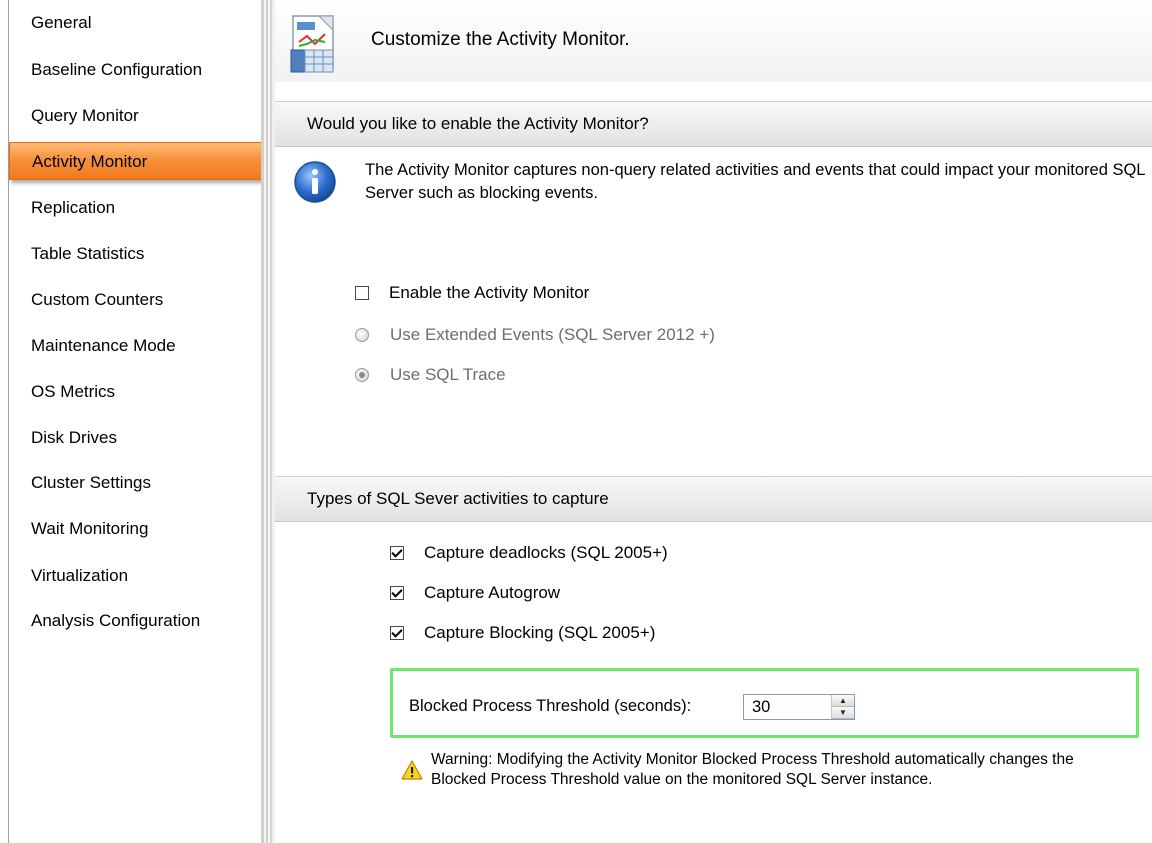 This screenshot has width=1152, height=843. What do you see at coordinates (362, 335) in the screenshot?
I see `use-extended-events-radio` at bounding box center [362, 335].